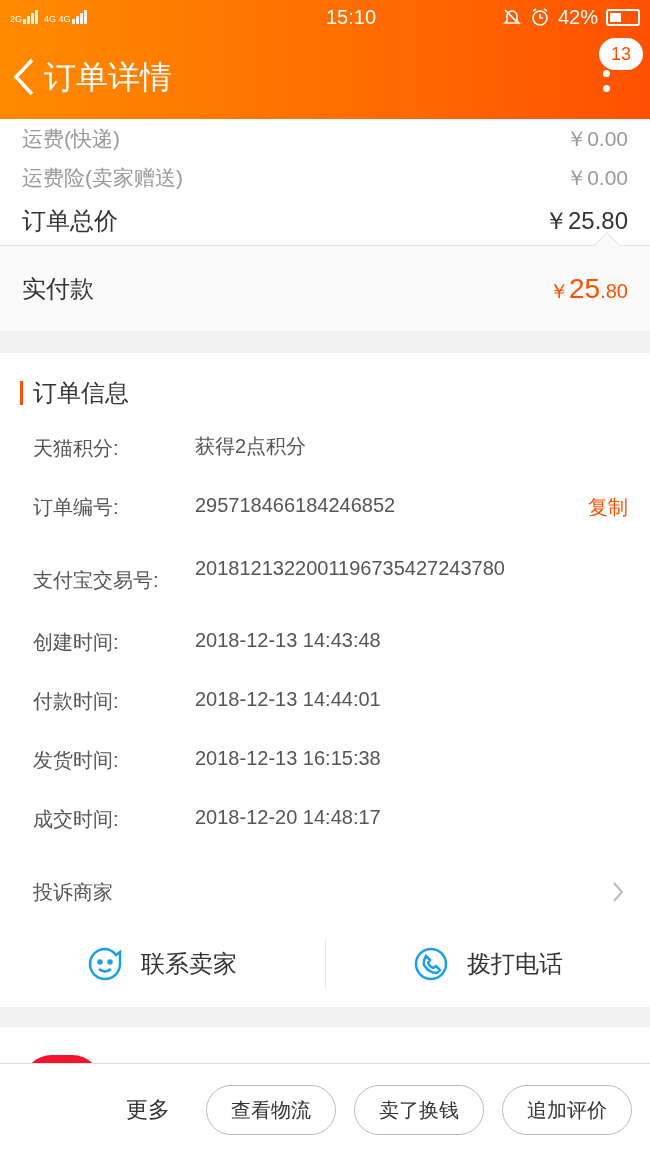 The height and width of the screenshot is (1155, 650). Describe the element at coordinates (76, 507) in the screenshot. I see `info-label: 订单编号:` at that location.